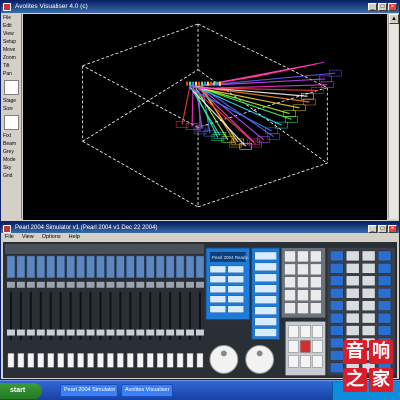  Describe the element at coordinates (28, 237) in the screenshot. I see `menu-view: View` at that location.